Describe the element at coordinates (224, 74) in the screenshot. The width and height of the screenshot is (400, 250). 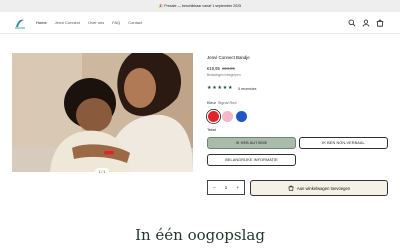
I see `tax-note: Belastingen inbegrepen.` at that location.